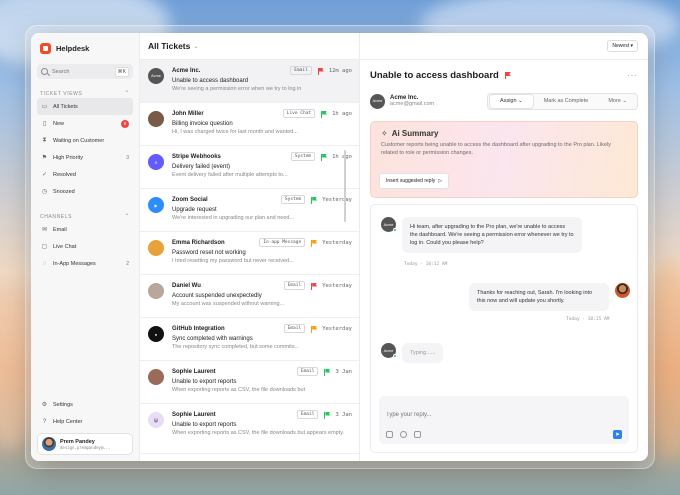 This screenshot has height=495, width=680. I want to click on image-icon, so click(417, 434).